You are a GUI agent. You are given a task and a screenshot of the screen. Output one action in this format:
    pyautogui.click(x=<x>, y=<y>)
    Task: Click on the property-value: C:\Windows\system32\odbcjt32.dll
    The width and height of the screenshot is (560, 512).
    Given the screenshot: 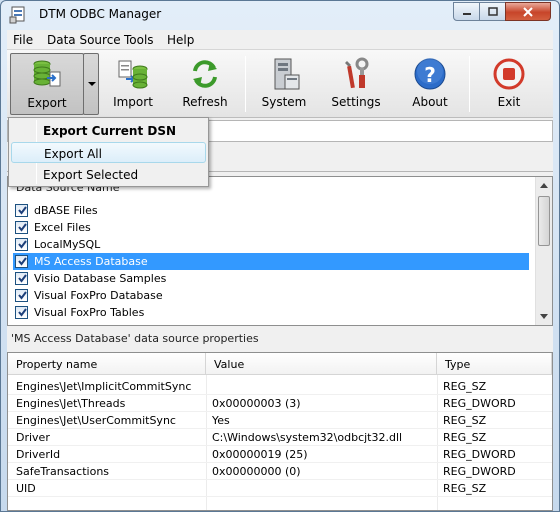 What is the action you would take?
    pyautogui.click(x=307, y=437)
    